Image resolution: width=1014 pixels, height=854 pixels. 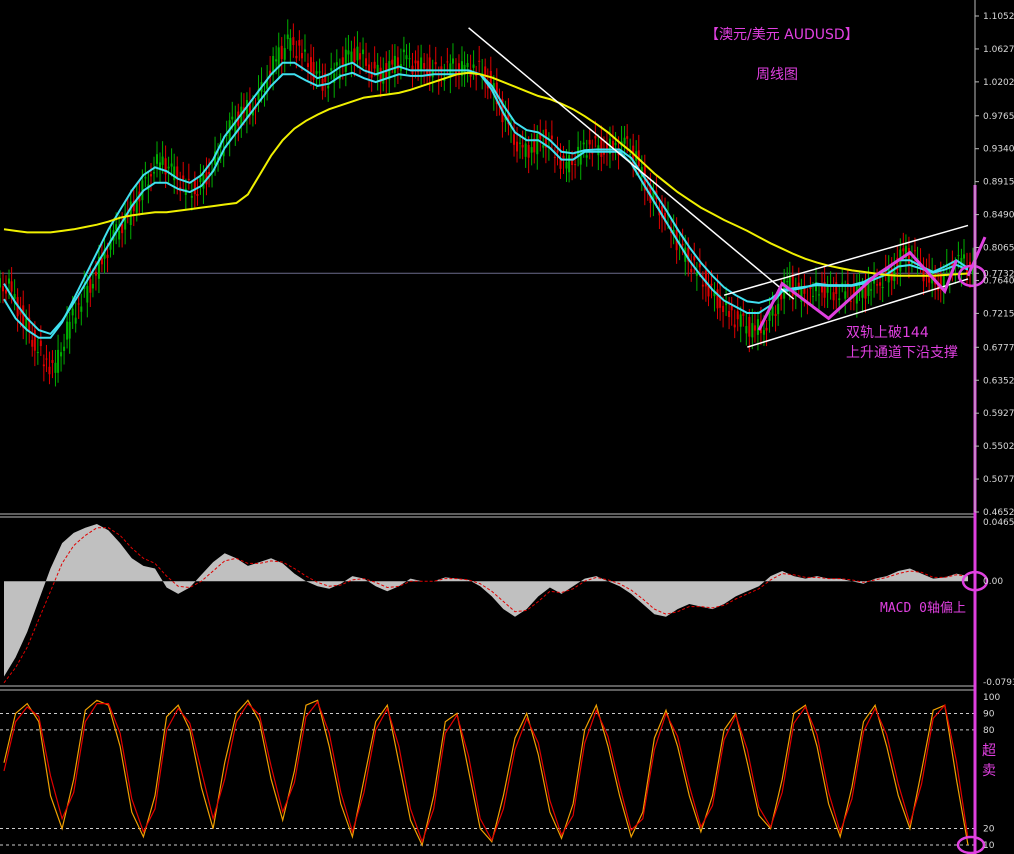 I want to click on stoch-tick-label: 20, so click(x=989, y=830).